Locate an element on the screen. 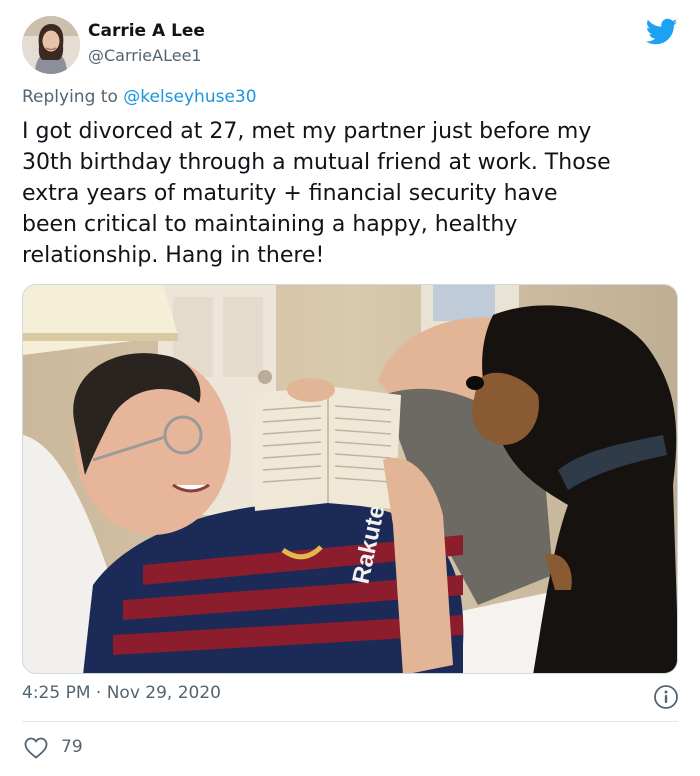  like-count: 79 is located at coordinates (72, 747).